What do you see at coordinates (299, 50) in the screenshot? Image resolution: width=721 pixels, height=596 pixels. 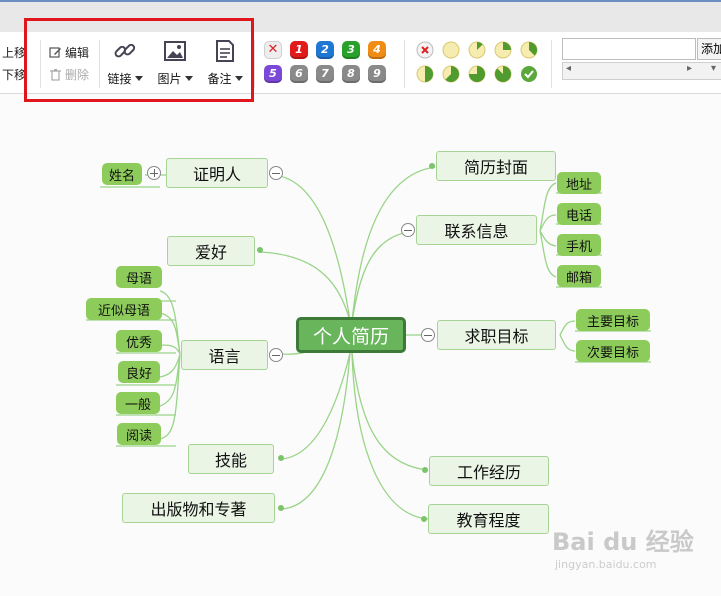 I see `priority-1-button: 1` at bounding box center [299, 50].